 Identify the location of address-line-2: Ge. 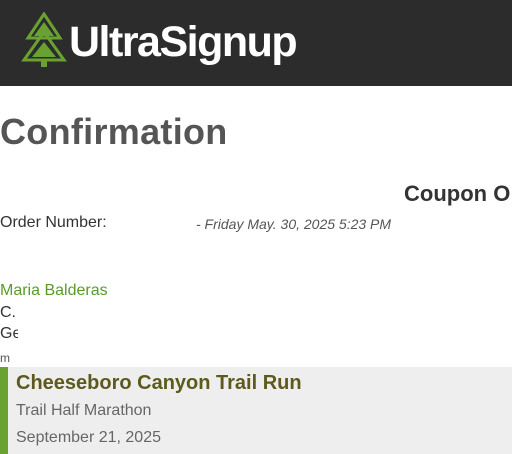
(9, 333).